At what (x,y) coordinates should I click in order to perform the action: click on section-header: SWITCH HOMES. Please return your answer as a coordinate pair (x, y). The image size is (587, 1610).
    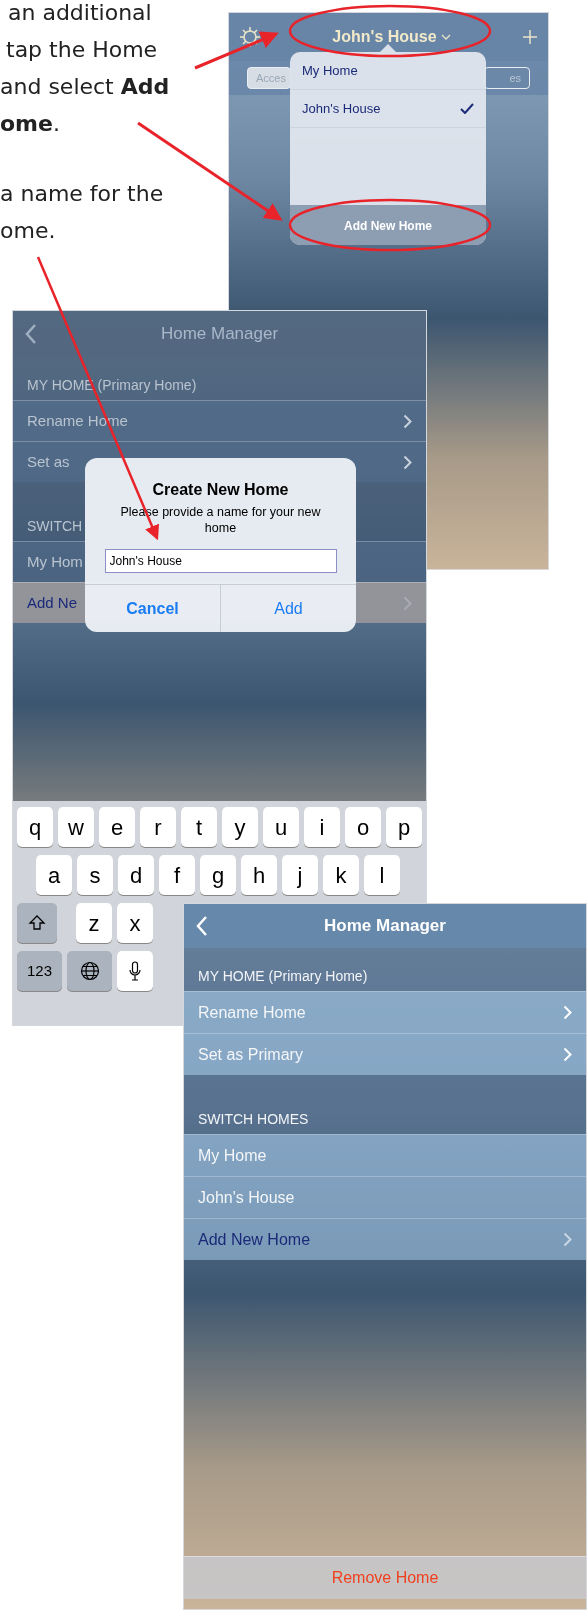
    Looking at the image, I should click on (385, 1104).